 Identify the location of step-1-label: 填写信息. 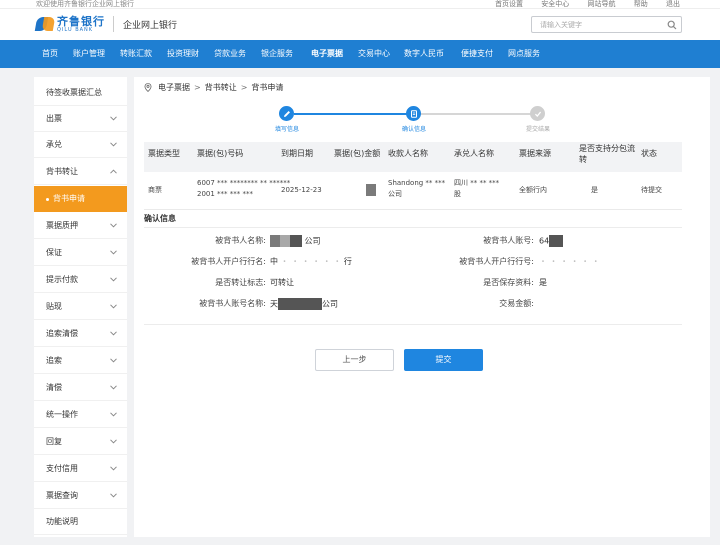
(286, 129).